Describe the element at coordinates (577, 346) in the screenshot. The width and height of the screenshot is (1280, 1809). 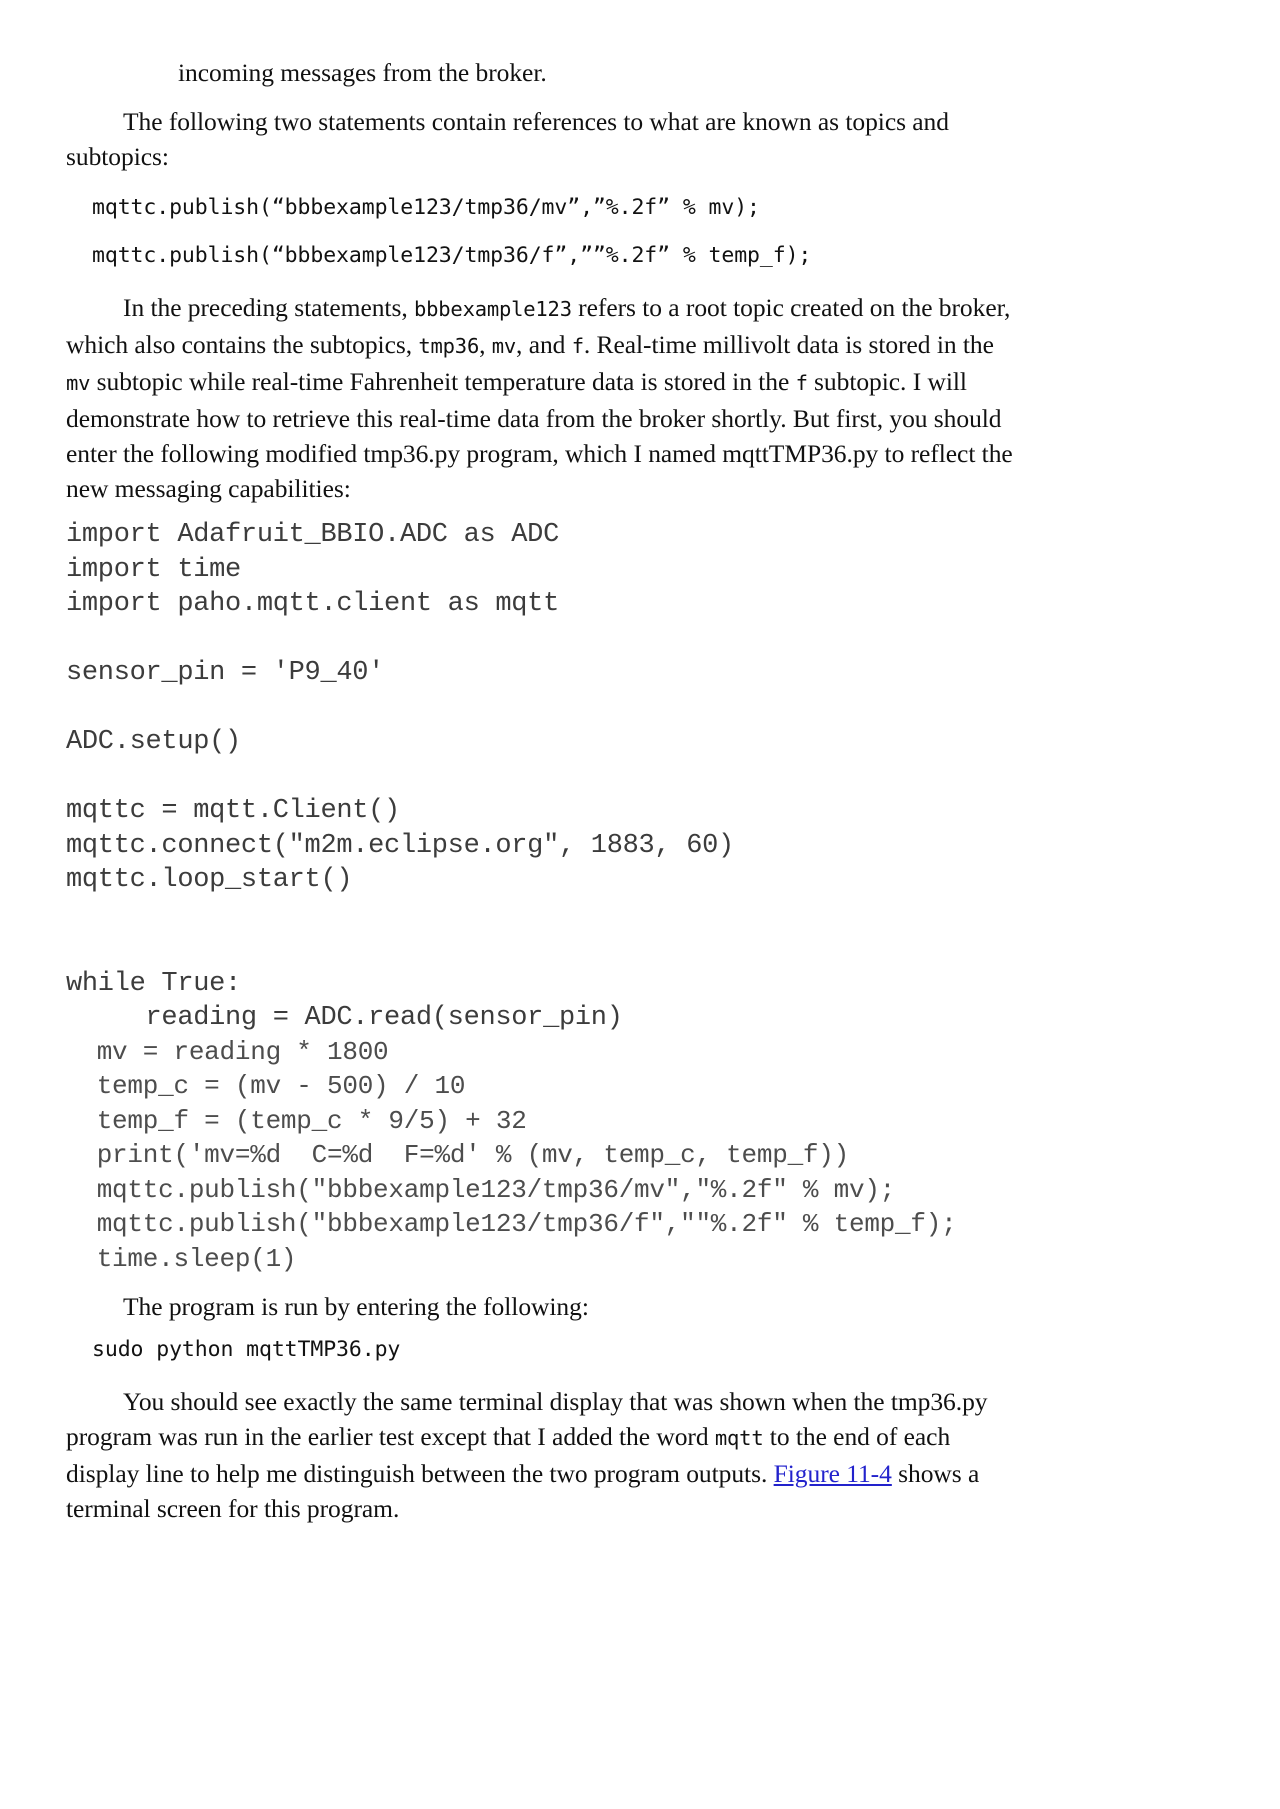
I see `inline-code-f: f` at that location.